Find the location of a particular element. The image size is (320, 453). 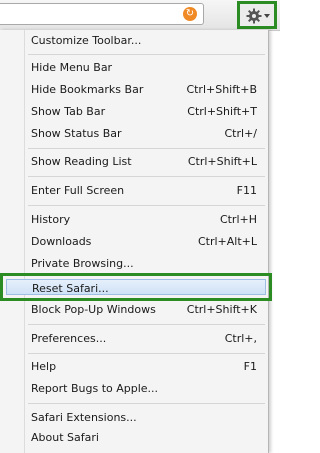

menu-item-hide-menu-bar: Hide Menu Bar is located at coordinates (134, 68).